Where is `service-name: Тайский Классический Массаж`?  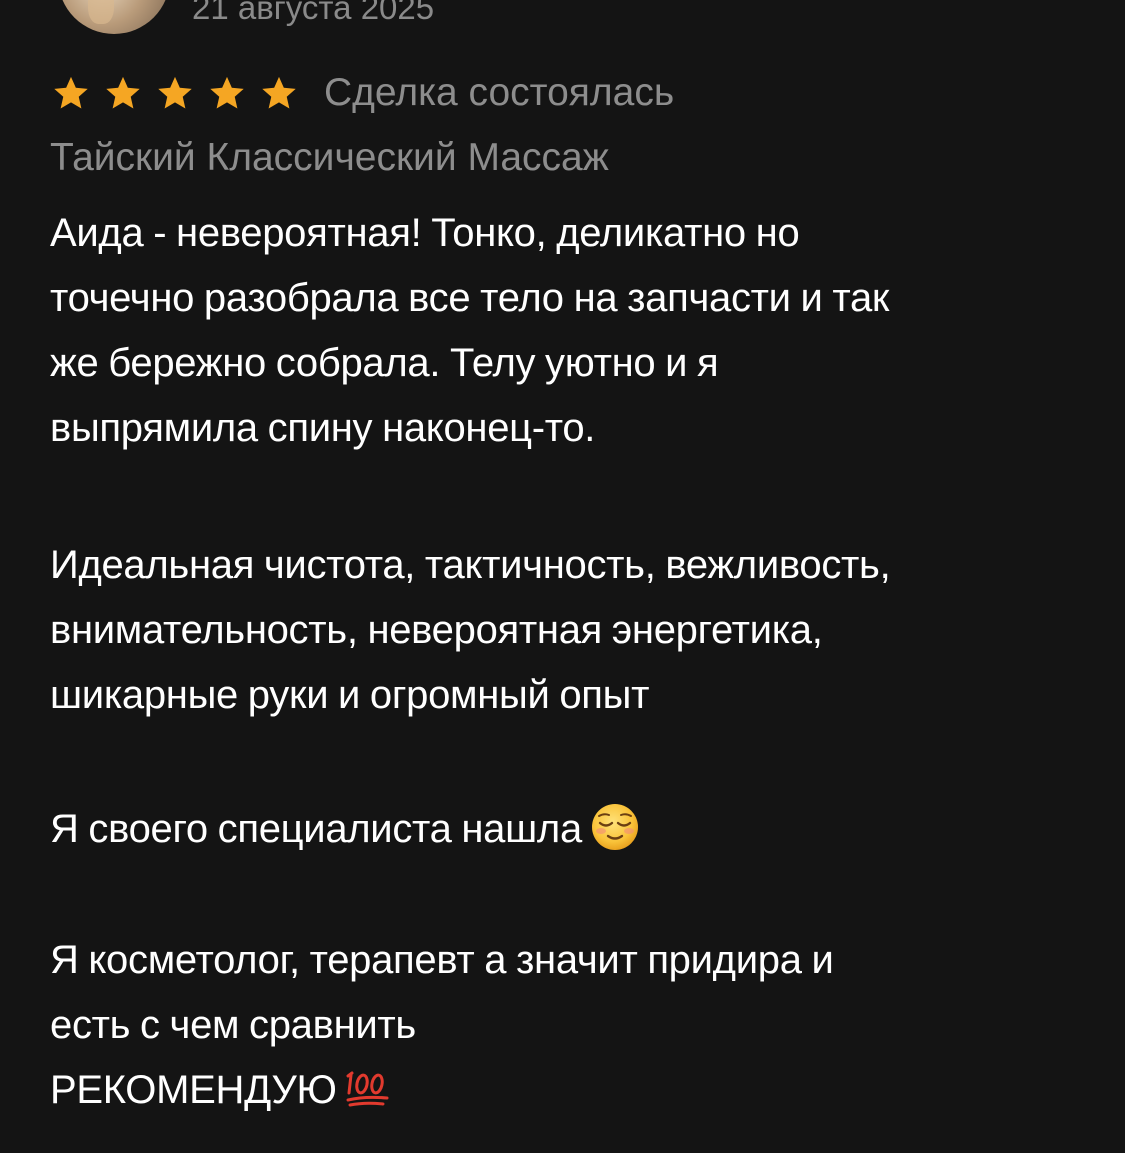 service-name: Тайский Классический Массаж is located at coordinates (329, 157).